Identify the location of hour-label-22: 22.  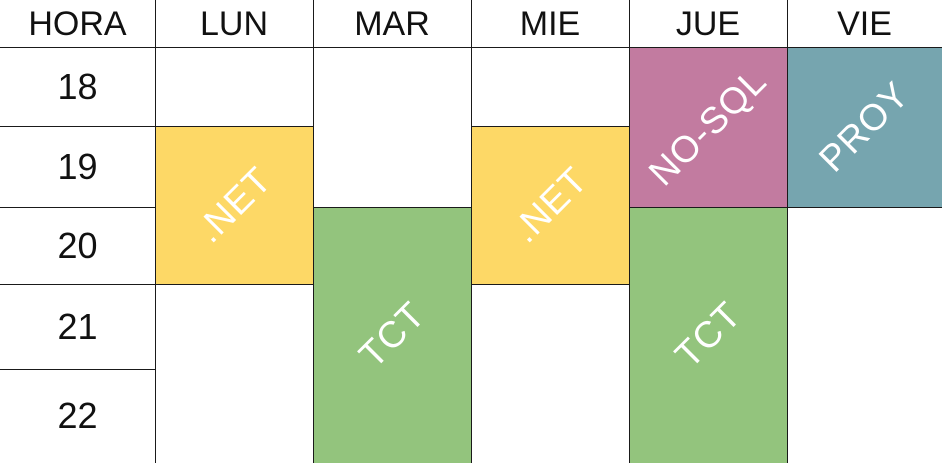
(77, 415).